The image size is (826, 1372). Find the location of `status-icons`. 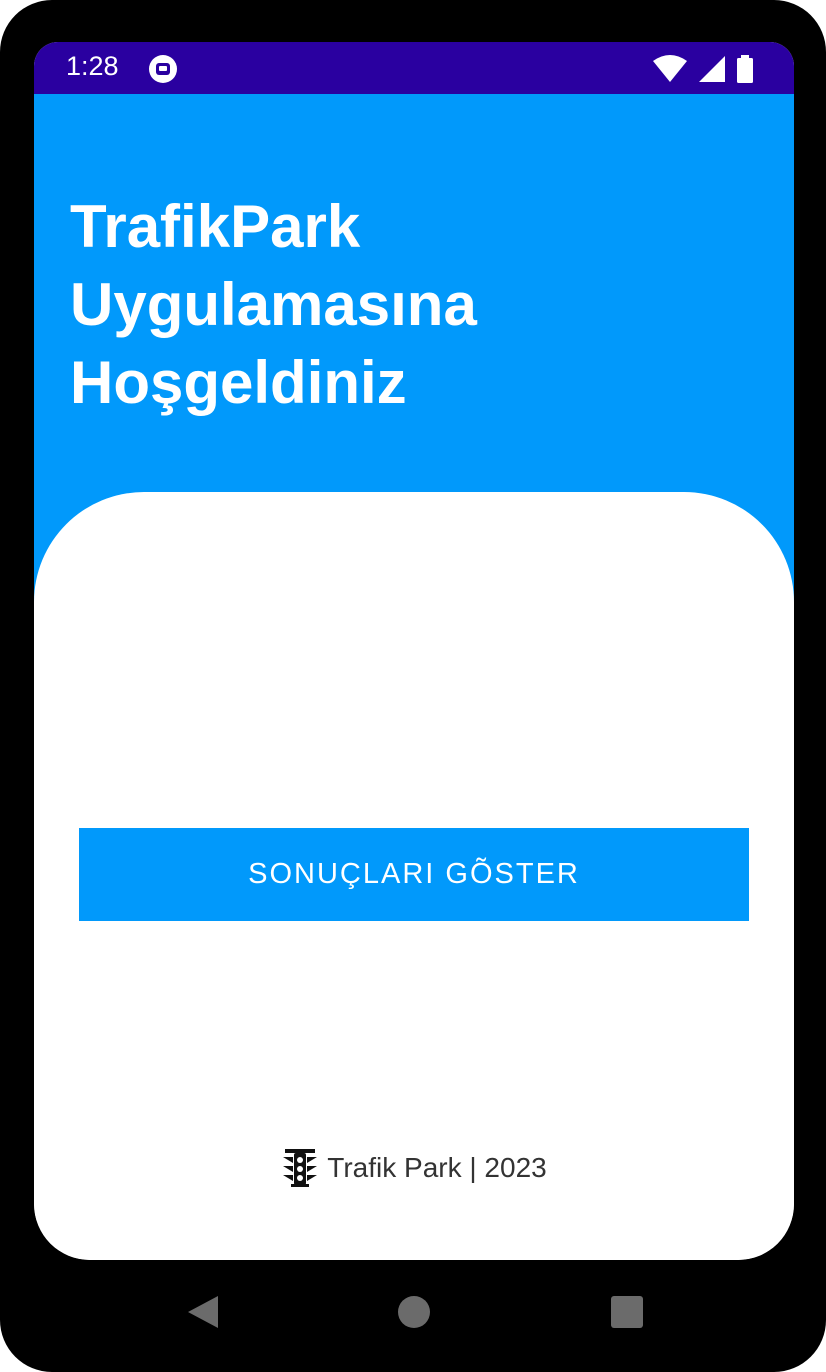

status-icons is located at coordinates (703, 69).